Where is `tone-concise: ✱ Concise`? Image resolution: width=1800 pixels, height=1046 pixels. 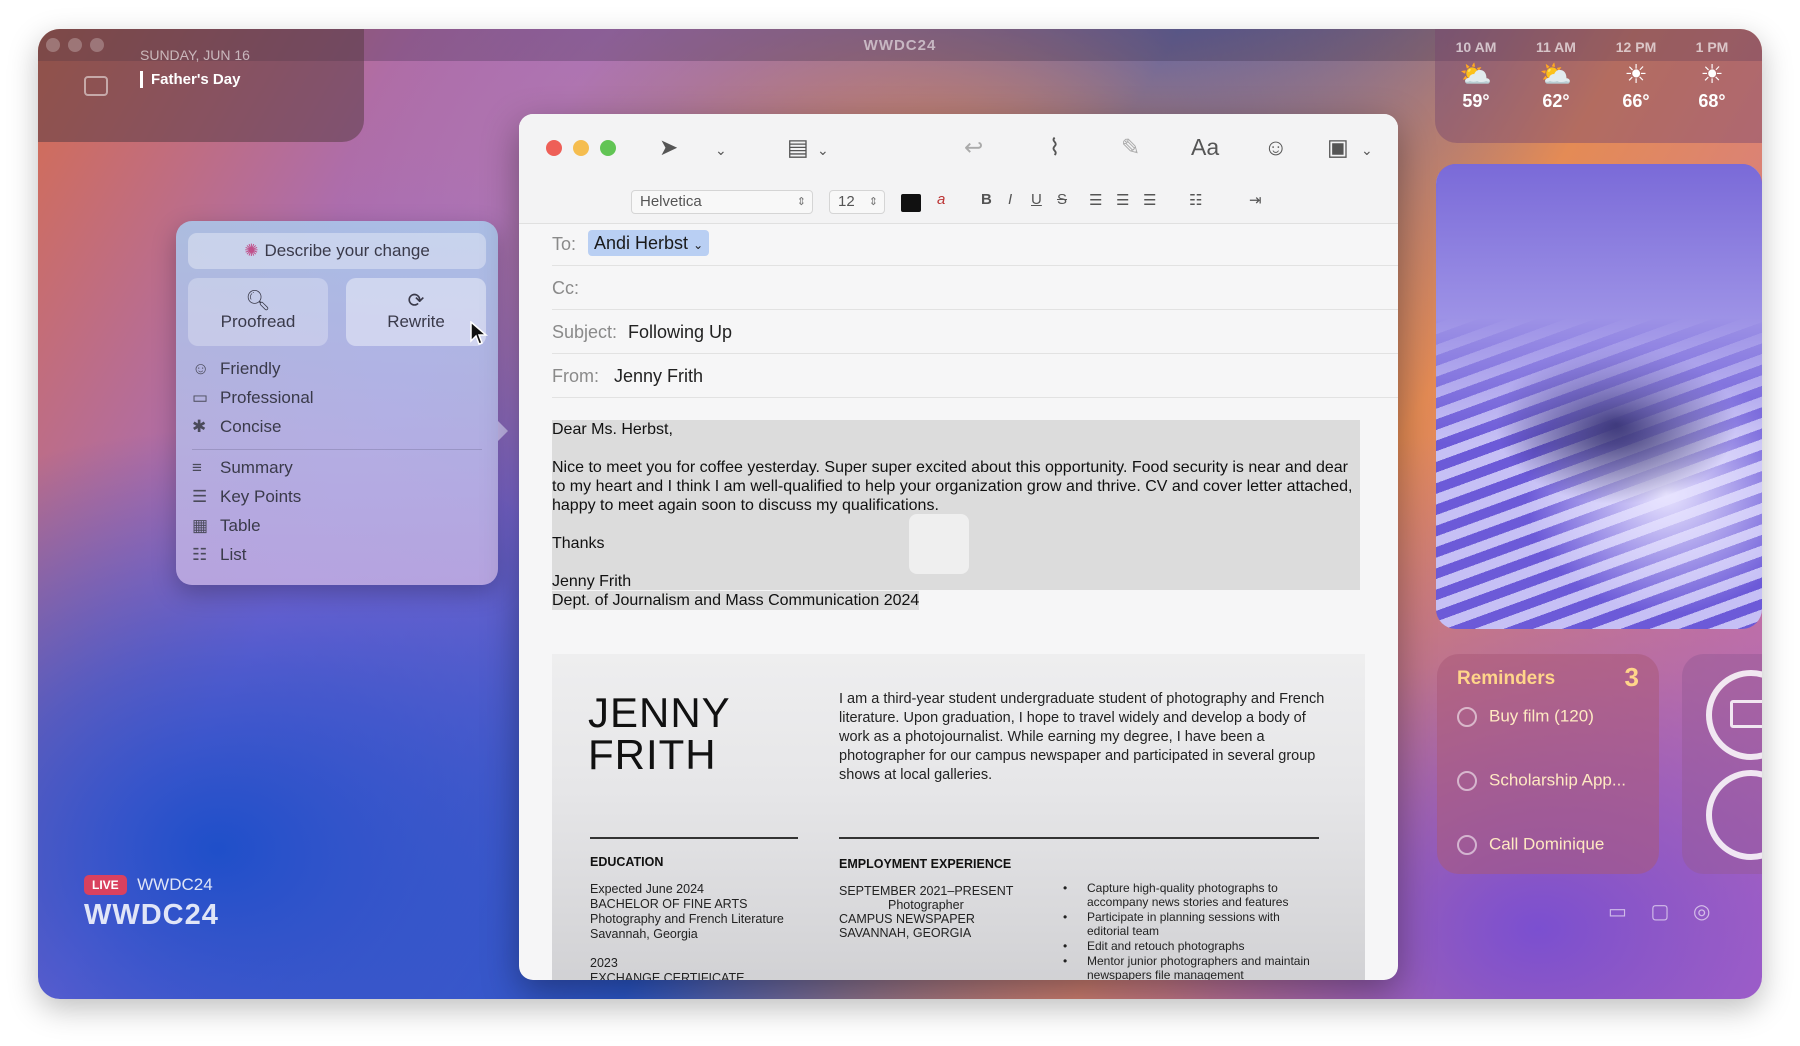
tone-concise: ✱ Concise is located at coordinates (236, 427).